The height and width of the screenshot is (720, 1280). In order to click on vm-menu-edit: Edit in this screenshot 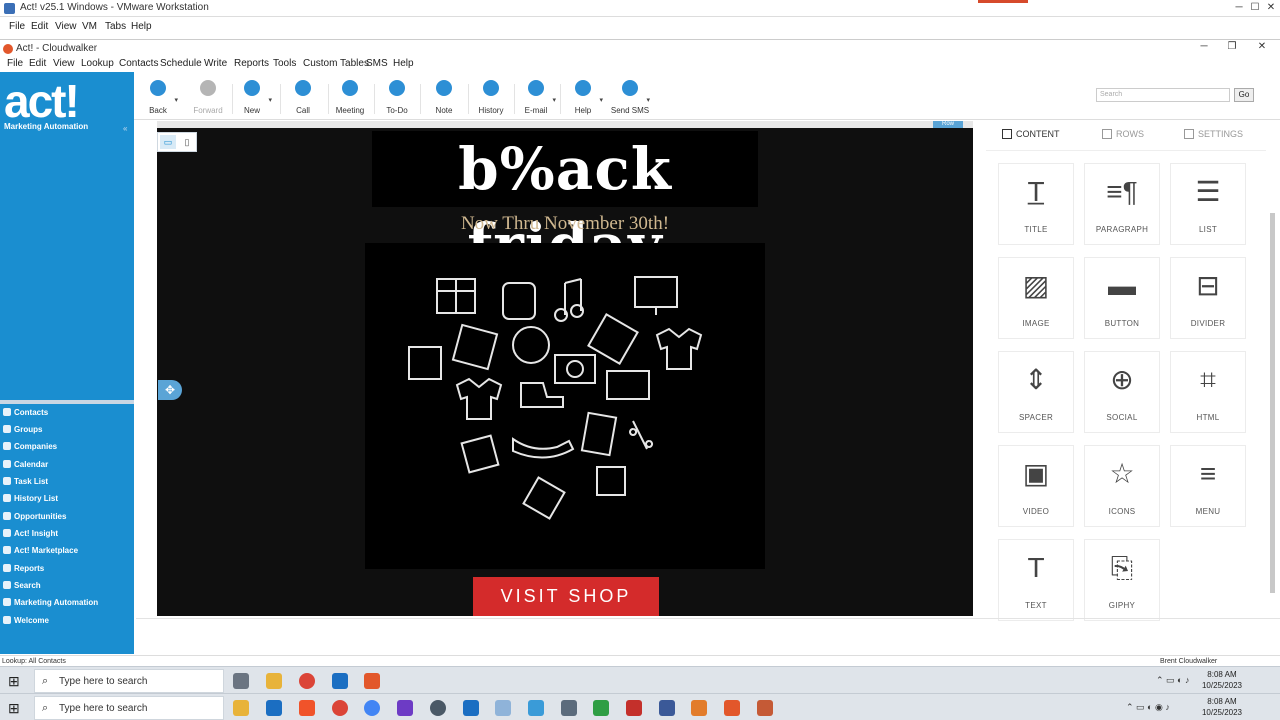, I will do `click(39, 26)`.